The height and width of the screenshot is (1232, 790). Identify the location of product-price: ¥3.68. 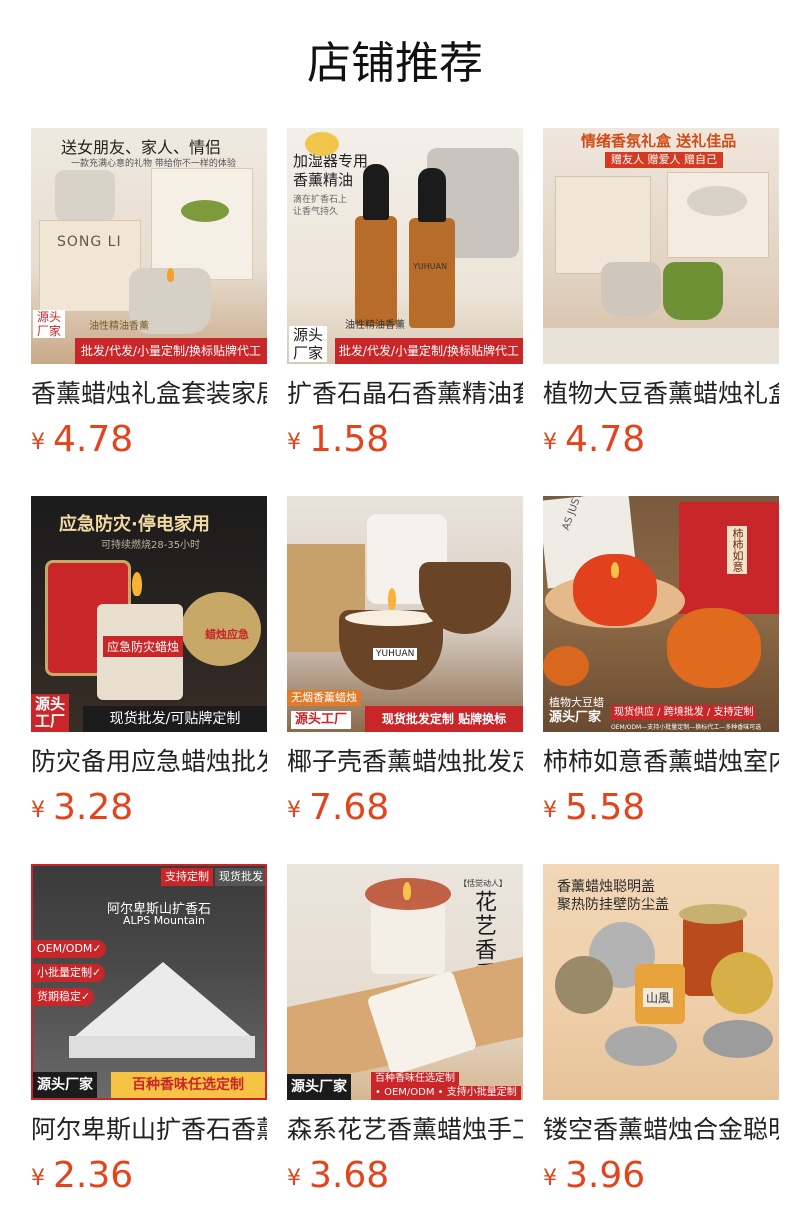
(405, 1179).